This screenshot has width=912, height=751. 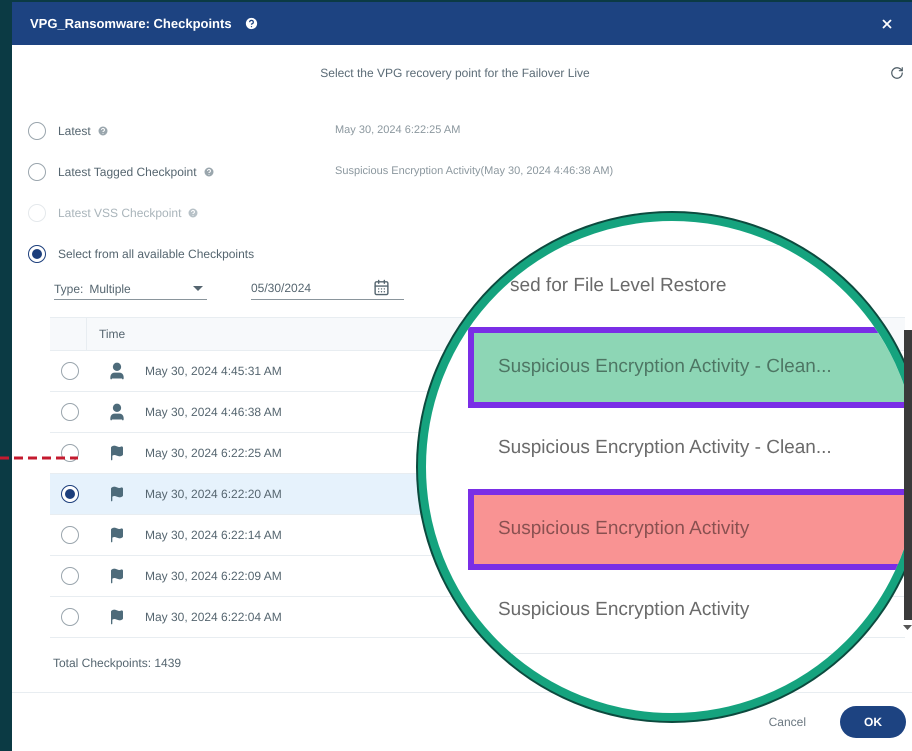 I want to click on date-value: 05/30/2024, so click(x=281, y=288).